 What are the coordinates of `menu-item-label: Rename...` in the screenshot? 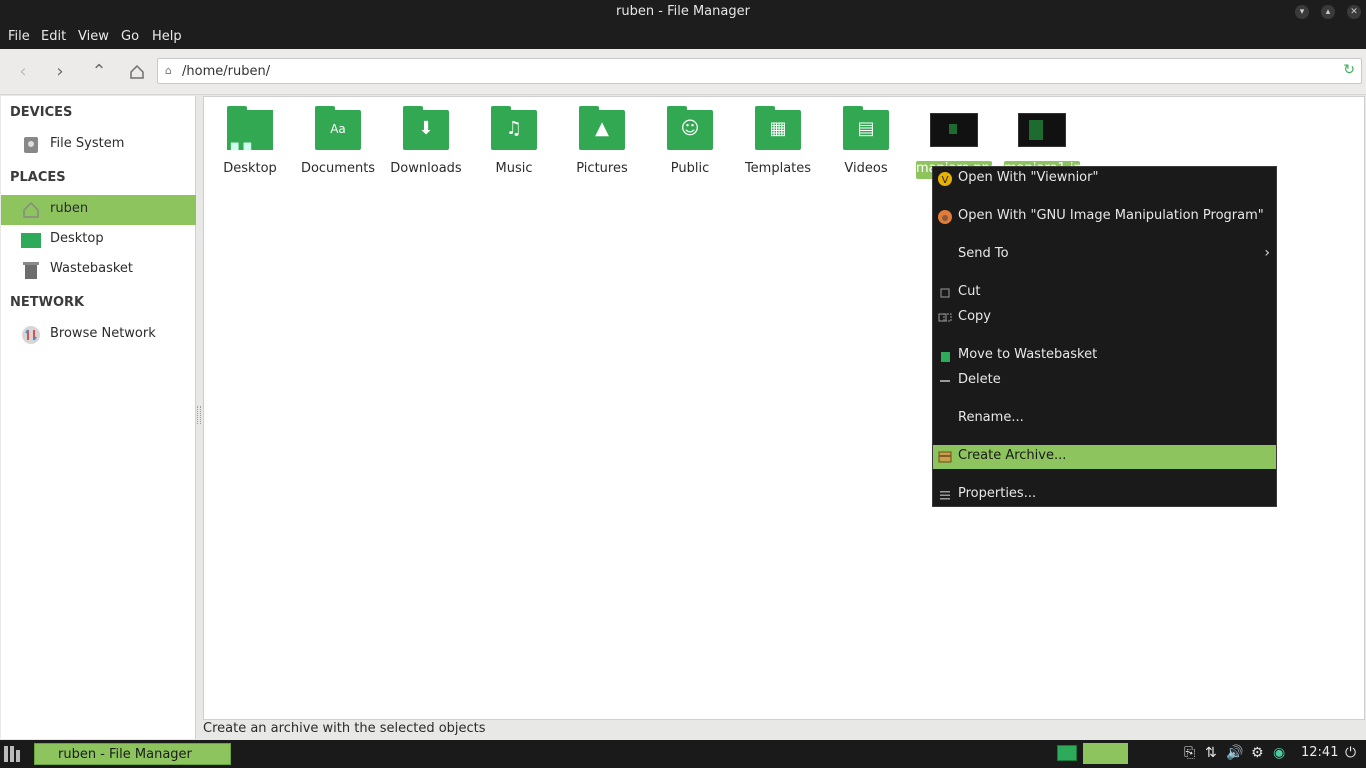 It's located at (991, 417).